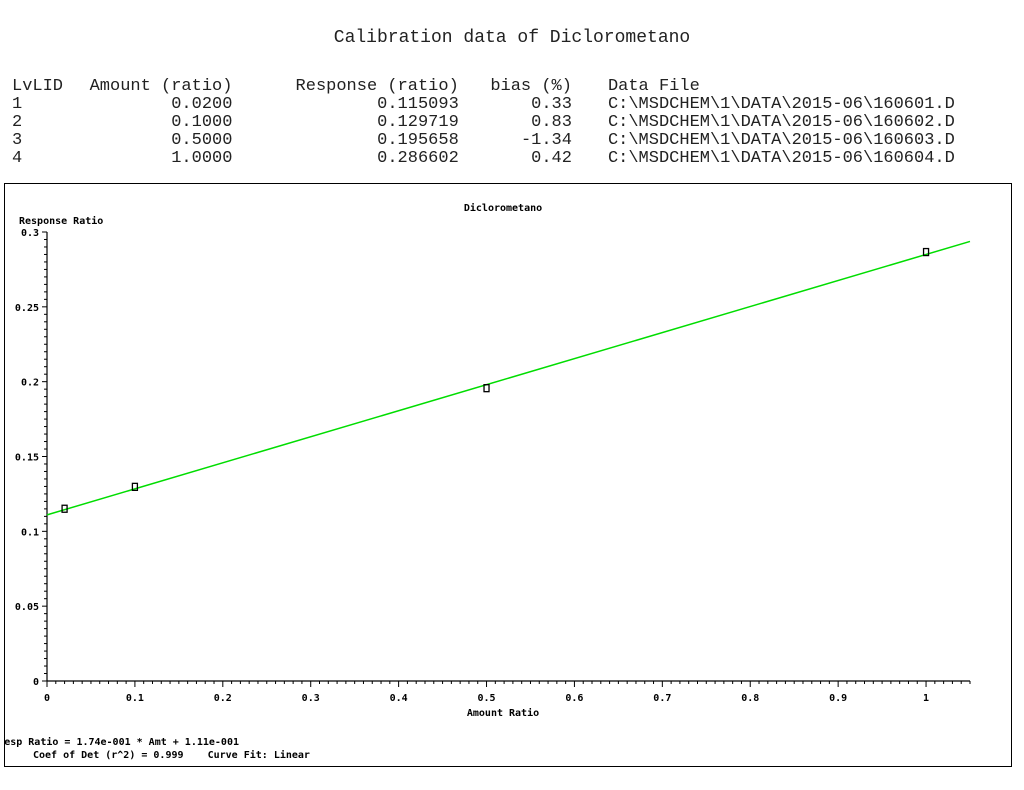  Describe the element at coordinates (135, 698) in the screenshot. I see `x-tick-label: 0.1` at that location.